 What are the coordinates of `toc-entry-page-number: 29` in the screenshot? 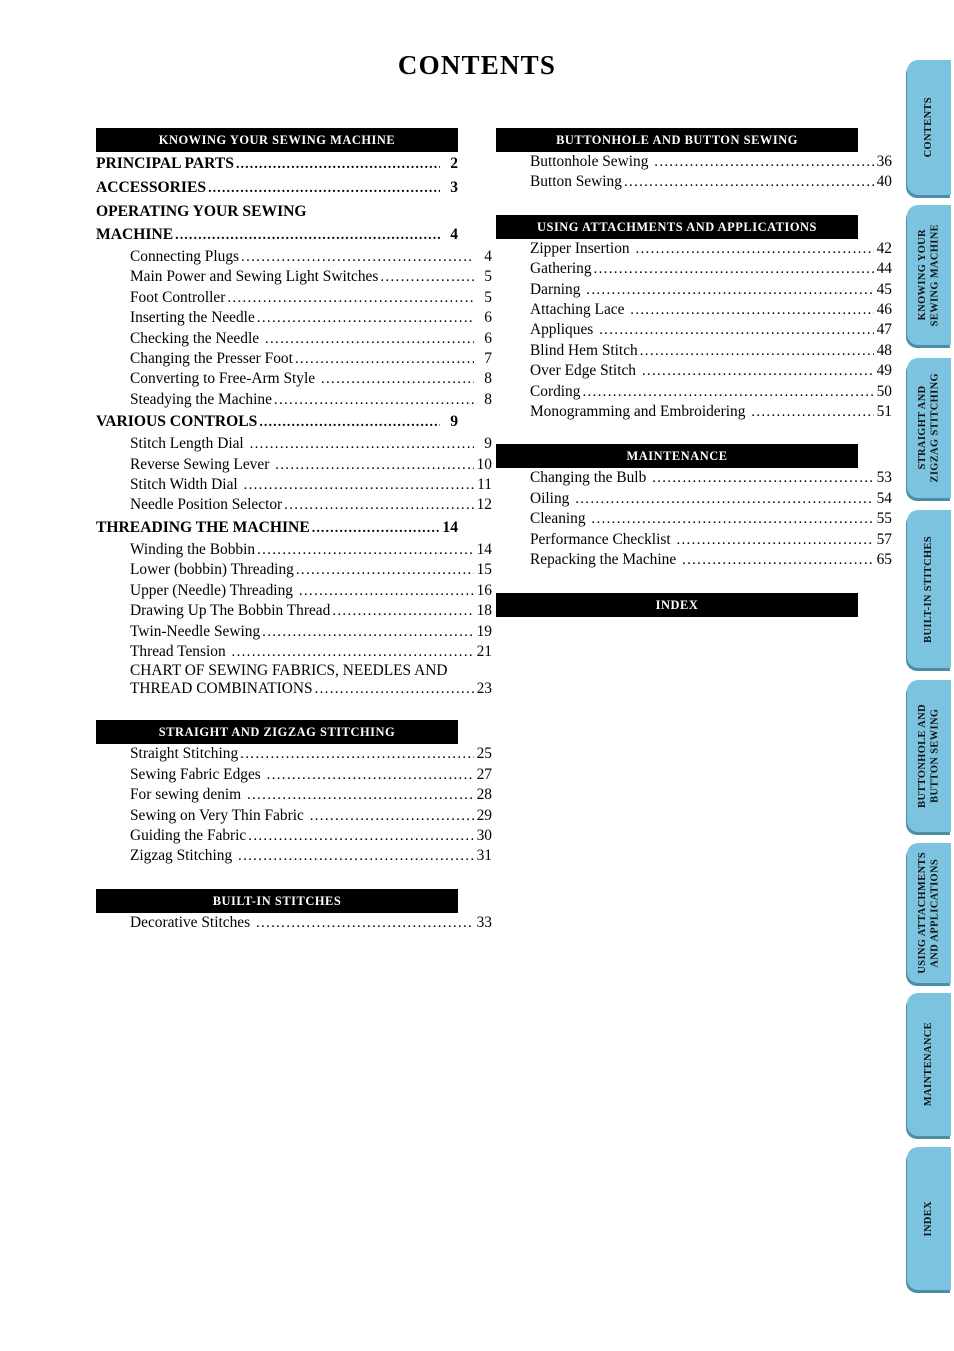 It's located at (484, 815).